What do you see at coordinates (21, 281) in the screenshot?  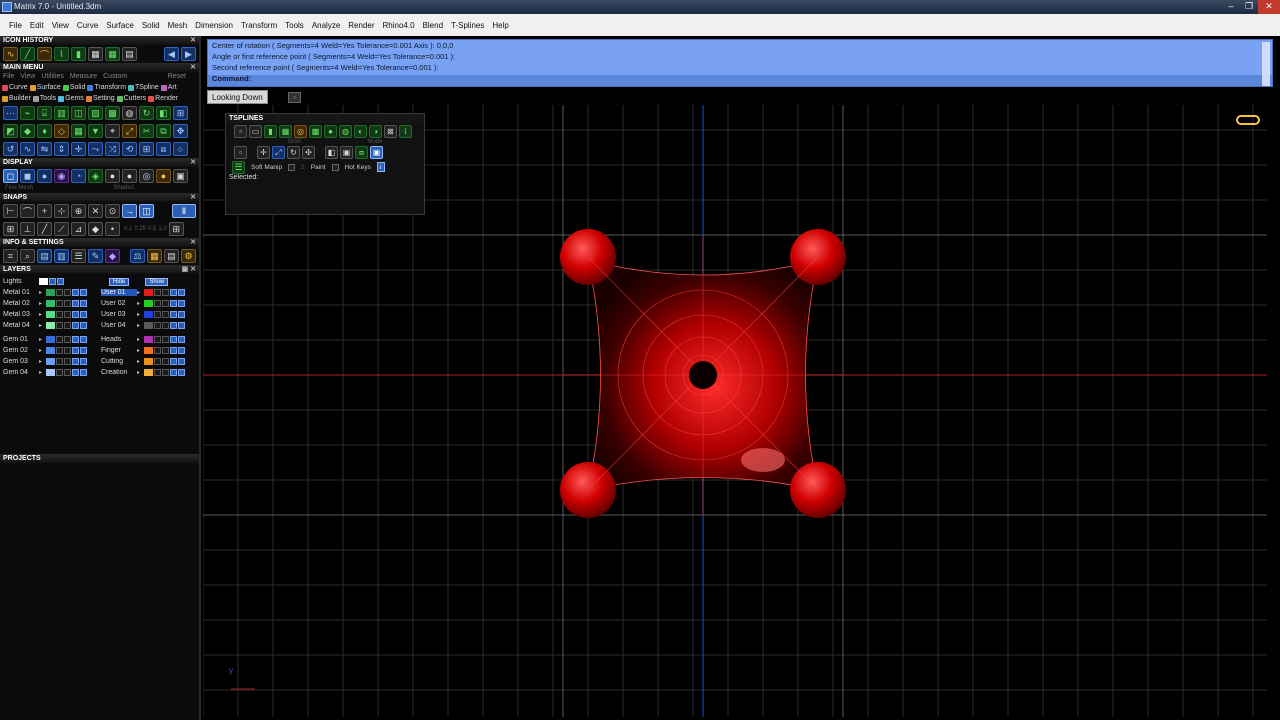 I see `lights-layer-label: Lights` at bounding box center [21, 281].